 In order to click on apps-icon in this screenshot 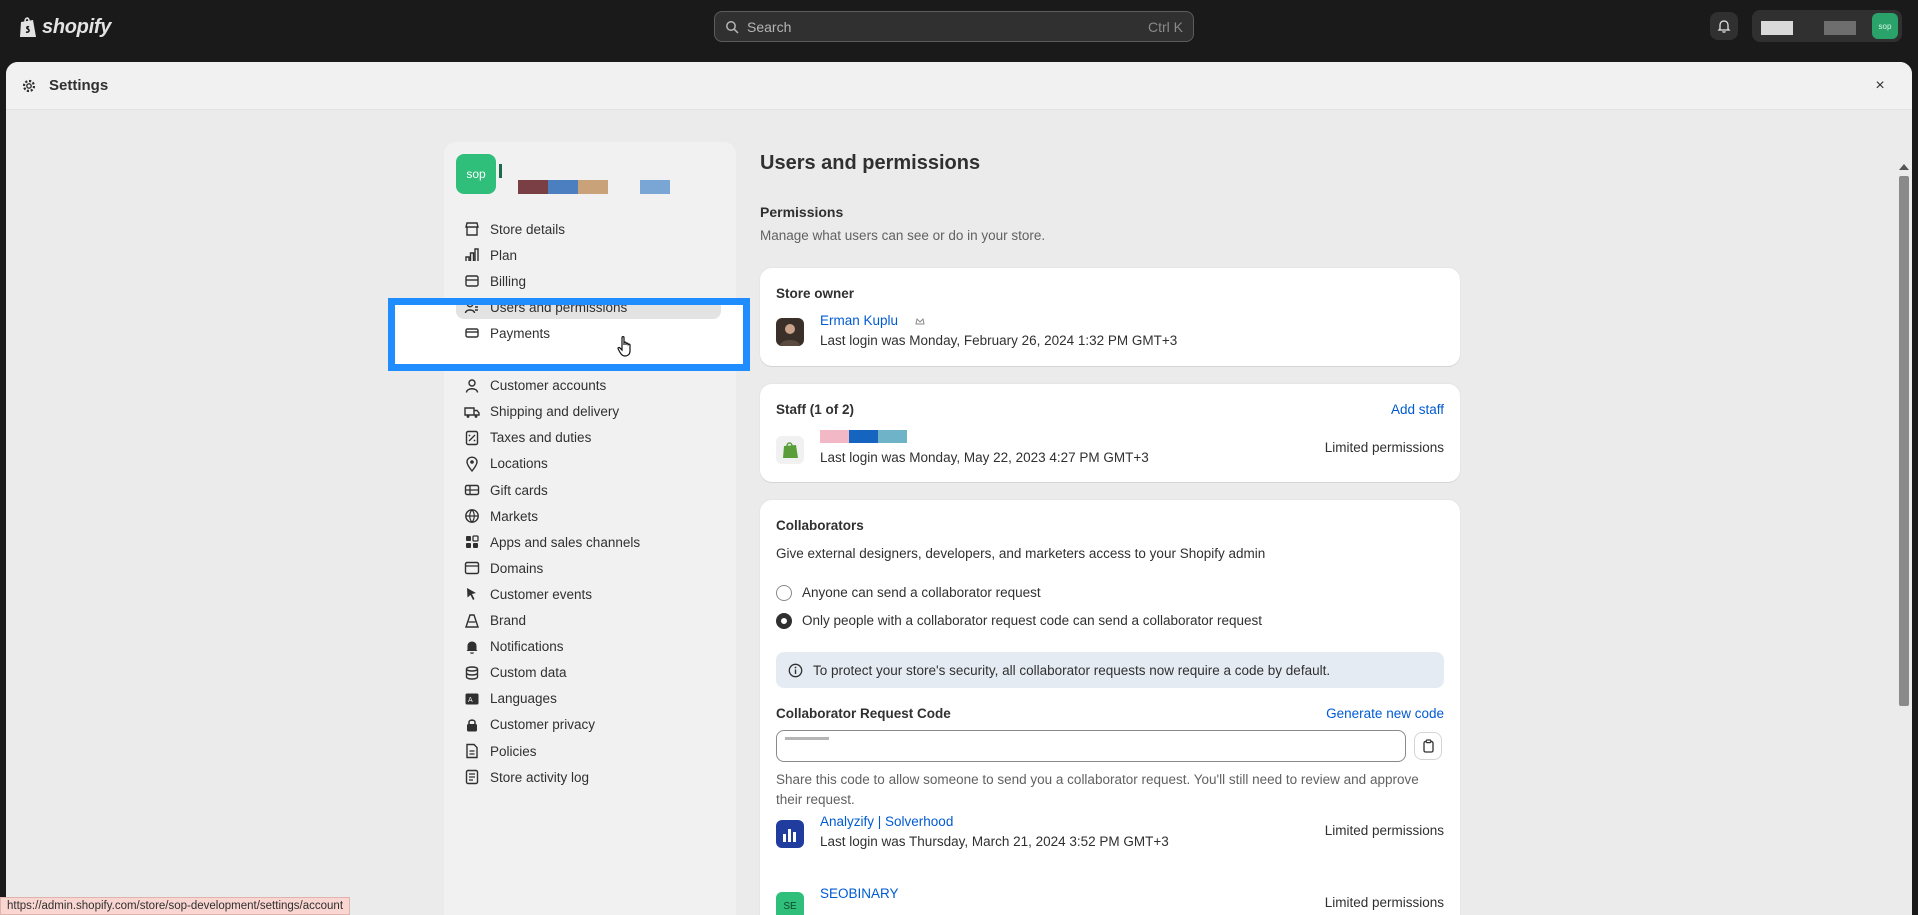, I will do `click(472, 542)`.